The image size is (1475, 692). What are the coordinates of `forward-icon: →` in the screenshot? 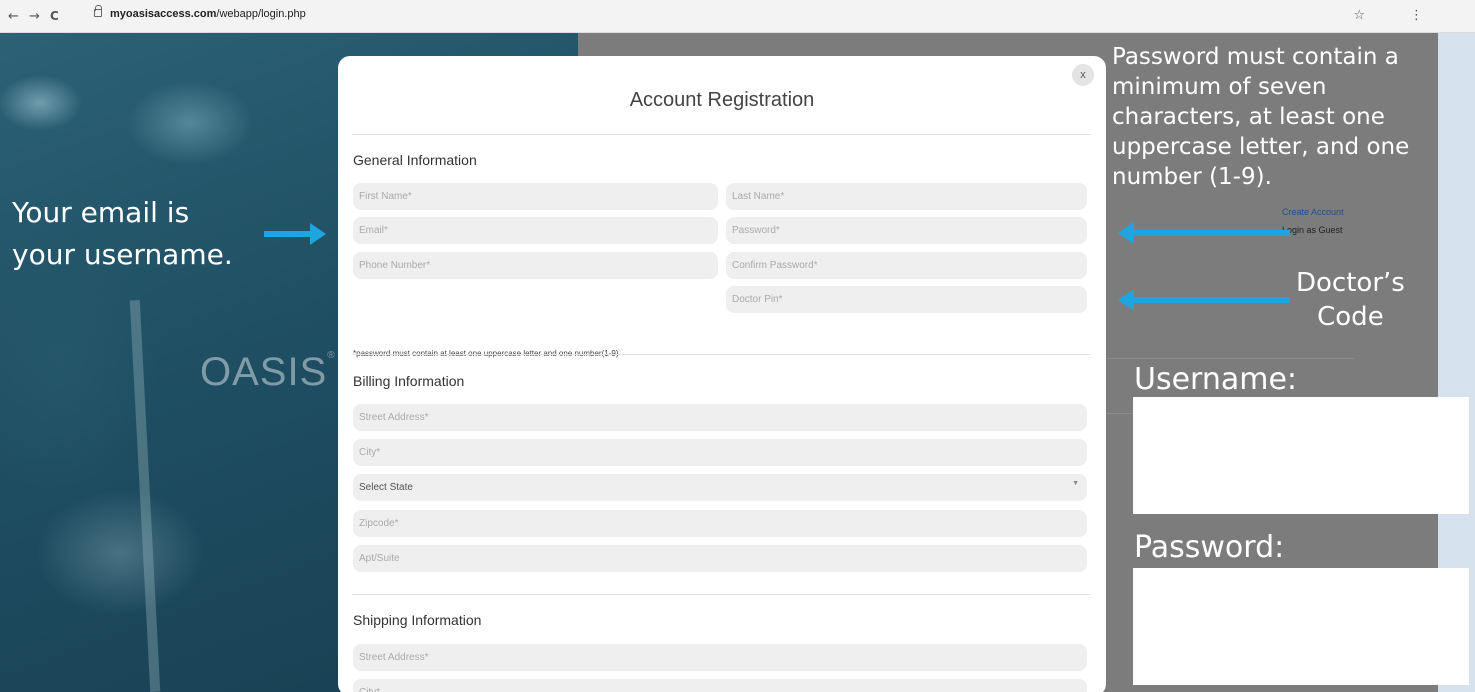 It's located at (34, 16).